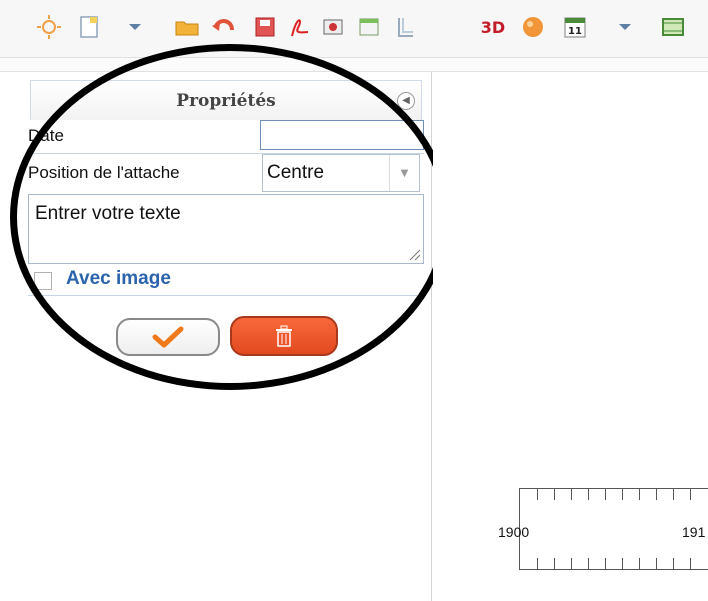 This screenshot has width=708, height=601. What do you see at coordinates (354, 65) in the screenshot?
I see `toolbar-divider` at bounding box center [354, 65].